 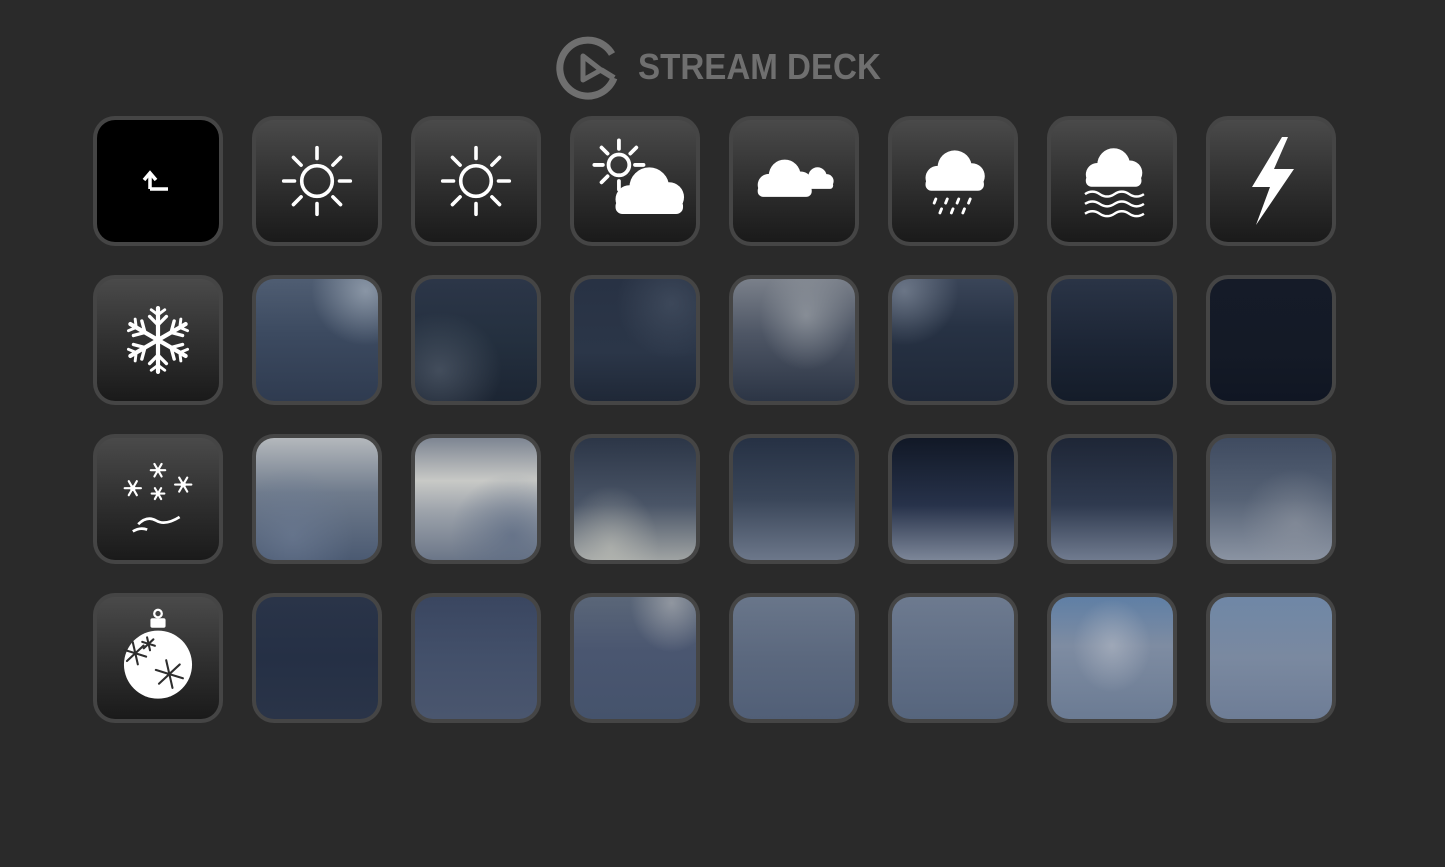 I want to click on key-sunny, so click(x=317, y=181).